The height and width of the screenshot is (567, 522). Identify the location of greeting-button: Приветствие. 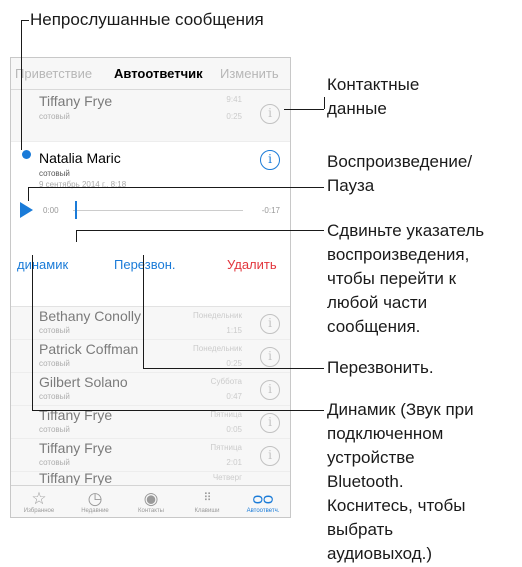
(53, 73).